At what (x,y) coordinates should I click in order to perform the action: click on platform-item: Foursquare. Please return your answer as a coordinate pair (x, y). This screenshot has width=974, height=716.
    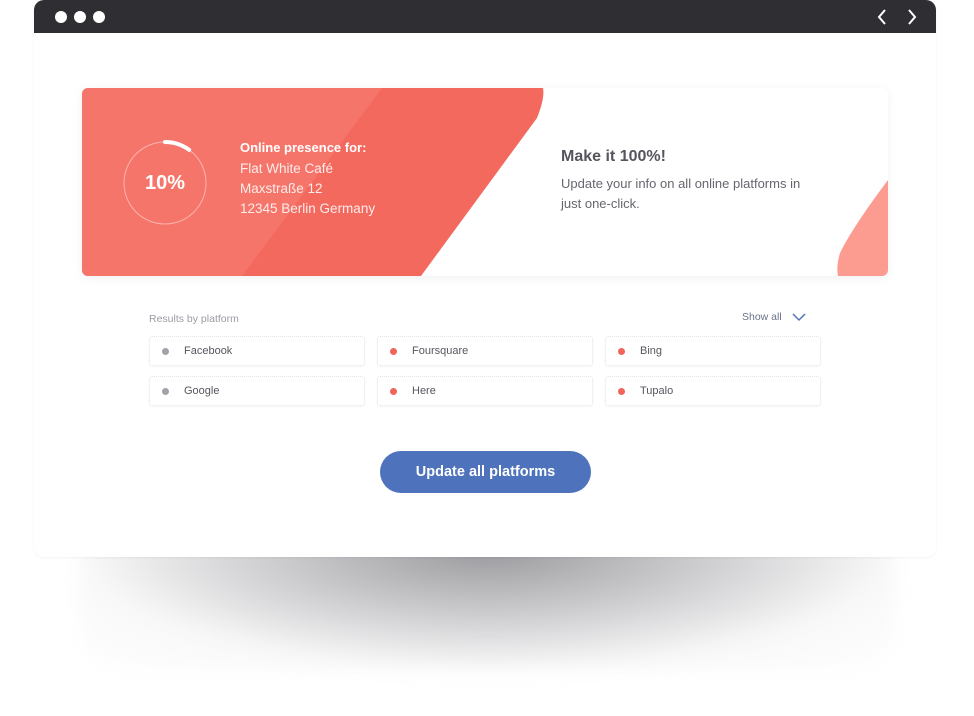
    Looking at the image, I should click on (485, 351).